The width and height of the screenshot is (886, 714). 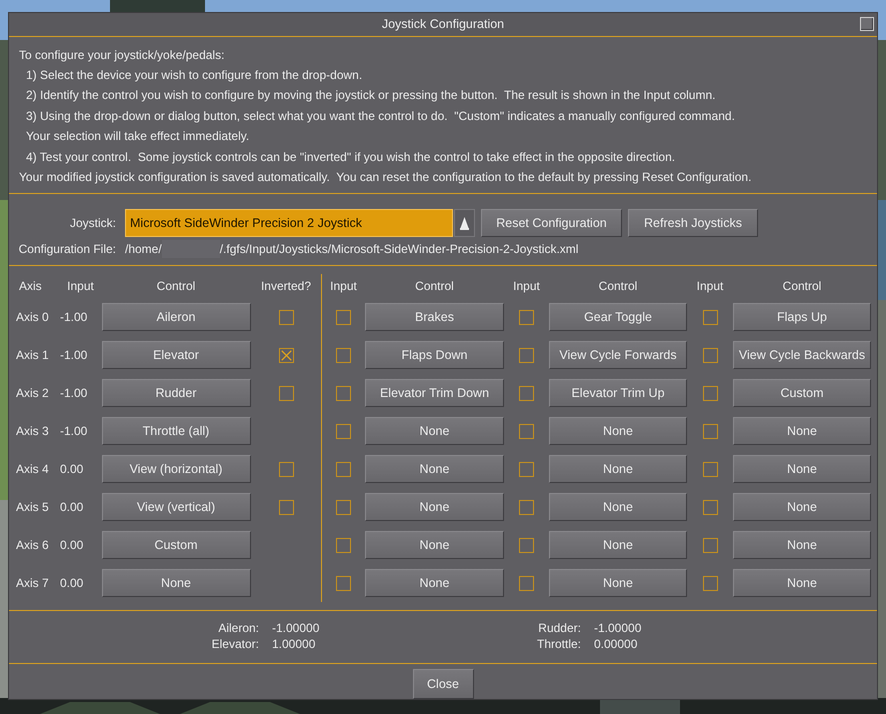 I want to click on joystick-label: Joystick:, so click(x=92, y=223).